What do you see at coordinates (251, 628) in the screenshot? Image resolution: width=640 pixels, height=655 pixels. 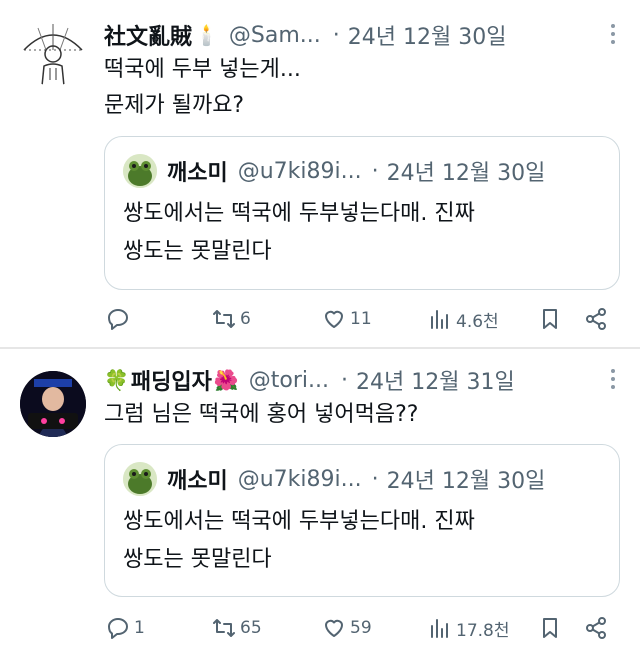 I see `retweet-count: 65` at bounding box center [251, 628].